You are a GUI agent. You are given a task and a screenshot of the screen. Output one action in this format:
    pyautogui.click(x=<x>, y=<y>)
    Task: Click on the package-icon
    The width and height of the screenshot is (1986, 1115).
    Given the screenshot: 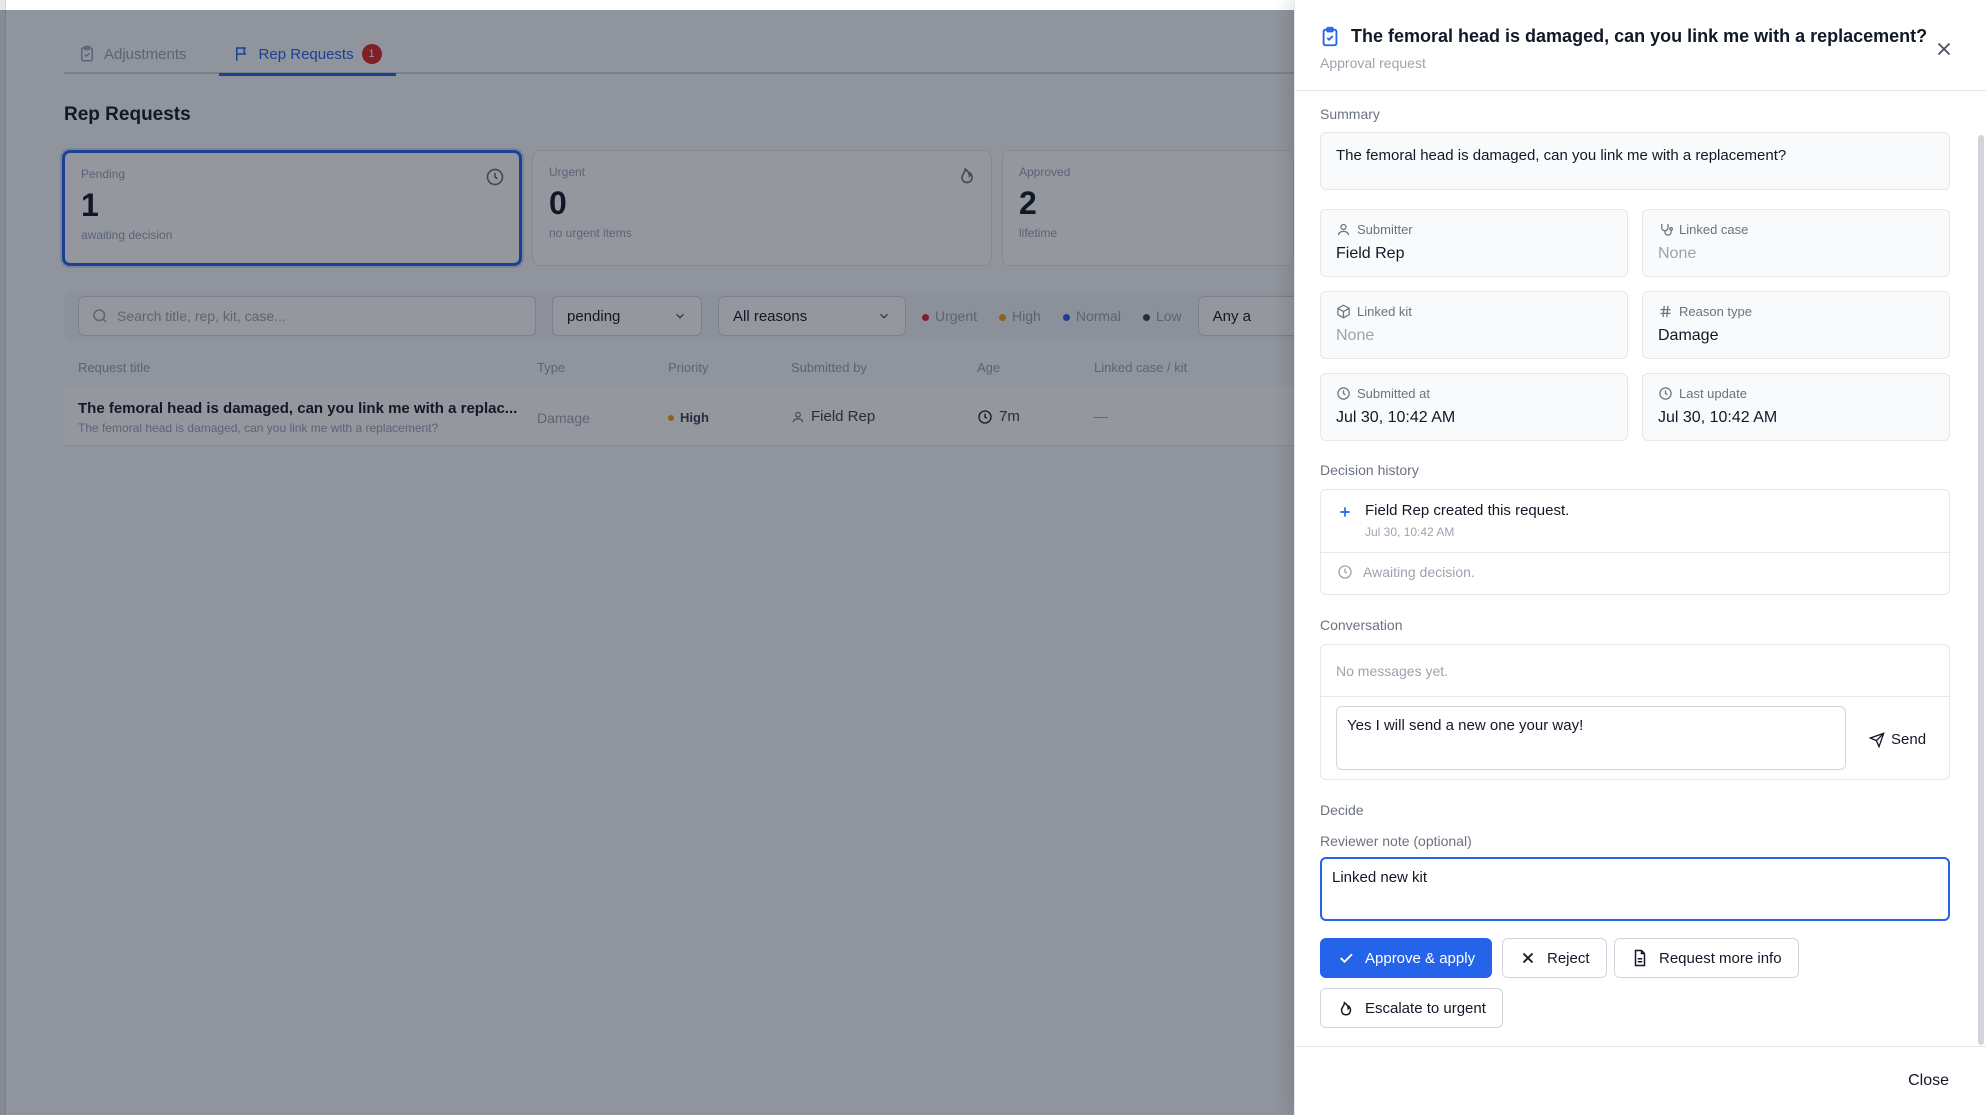 What is the action you would take?
    pyautogui.click(x=1343, y=311)
    